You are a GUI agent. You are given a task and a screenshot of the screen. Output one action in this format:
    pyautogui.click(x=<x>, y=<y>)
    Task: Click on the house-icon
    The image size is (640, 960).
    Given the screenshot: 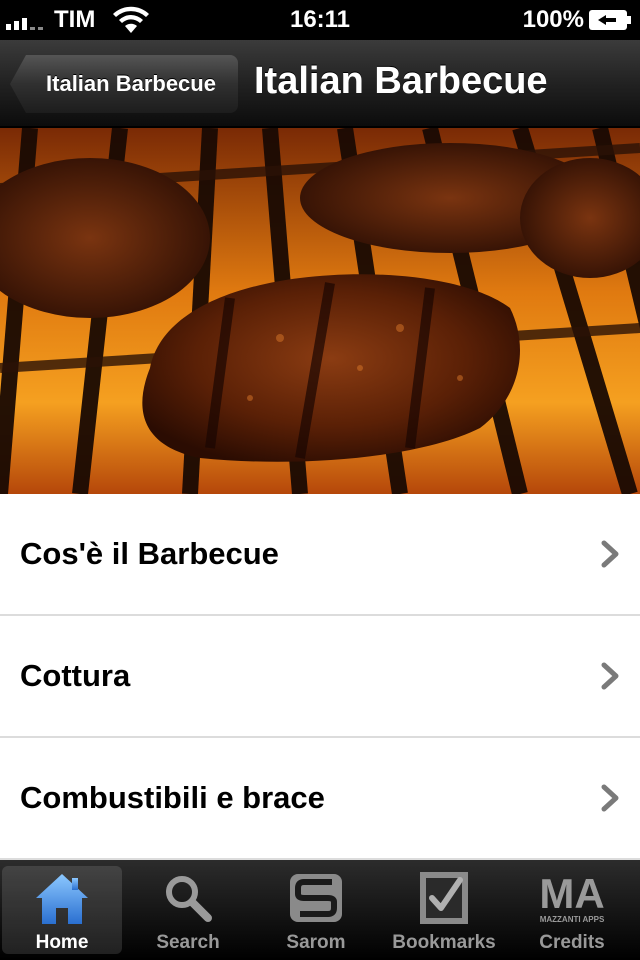 What is the action you would take?
    pyautogui.click(x=62, y=899)
    